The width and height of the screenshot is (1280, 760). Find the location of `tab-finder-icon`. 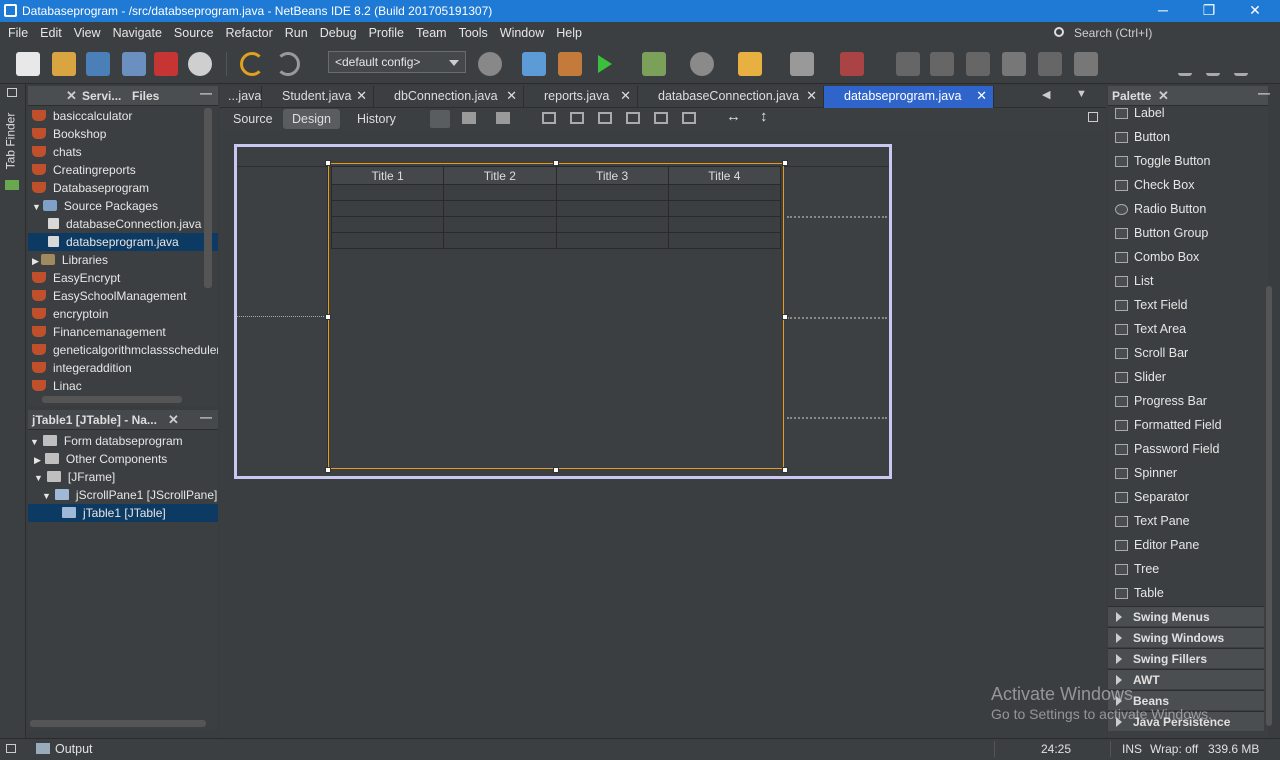

tab-finder-icon is located at coordinates (12, 185).